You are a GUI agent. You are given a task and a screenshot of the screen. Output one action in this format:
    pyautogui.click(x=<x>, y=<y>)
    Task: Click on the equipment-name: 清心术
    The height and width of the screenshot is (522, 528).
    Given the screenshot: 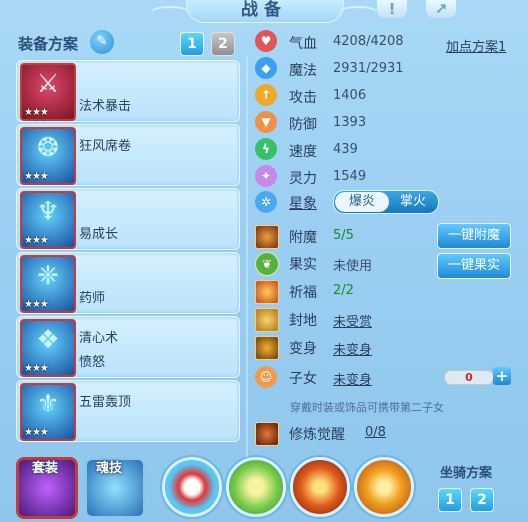 What is the action you would take?
    pyautogui.click(x=99, y=338)
    